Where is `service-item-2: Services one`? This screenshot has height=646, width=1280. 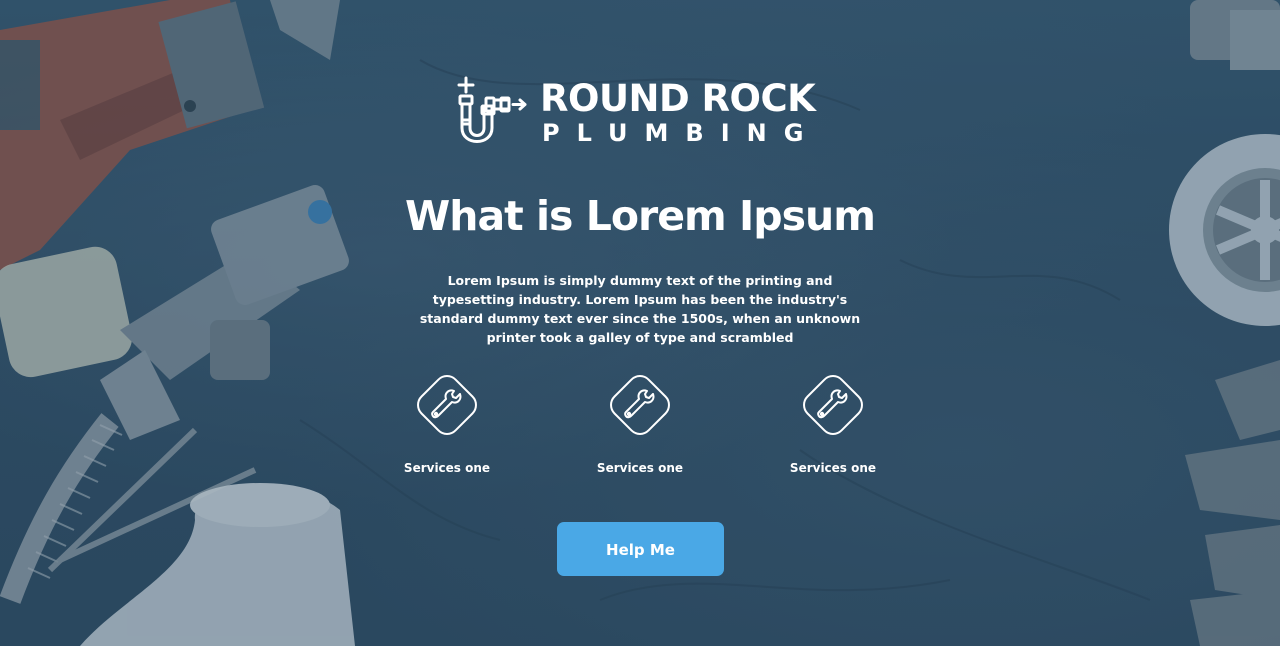 service-item-2: Services one is located at coordinates (640, 423).